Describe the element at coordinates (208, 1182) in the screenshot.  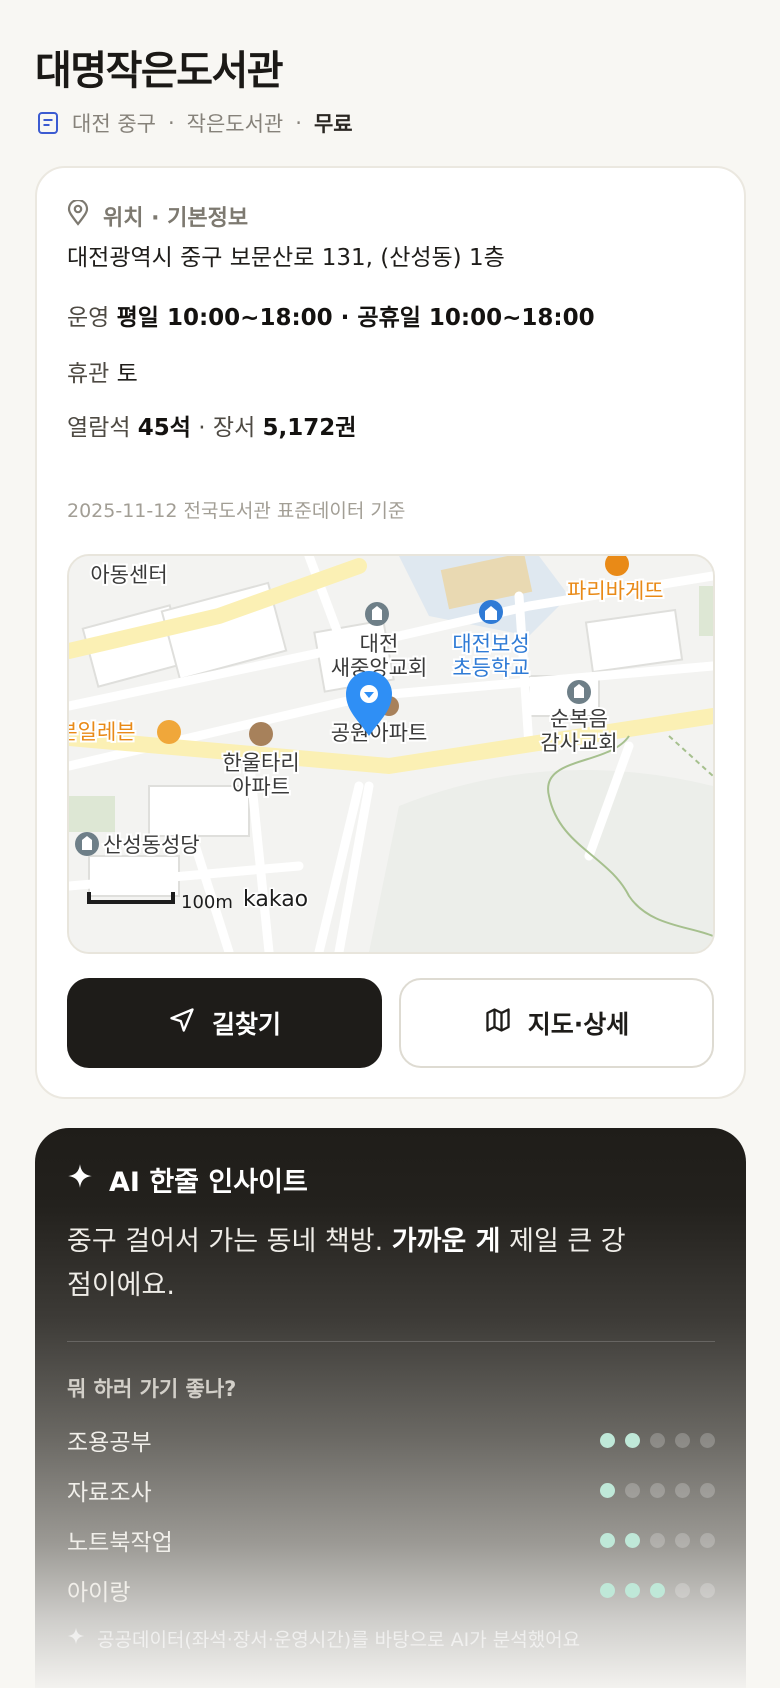
I see `ai-insight-title: AI 한줄 인사이트` at that location.